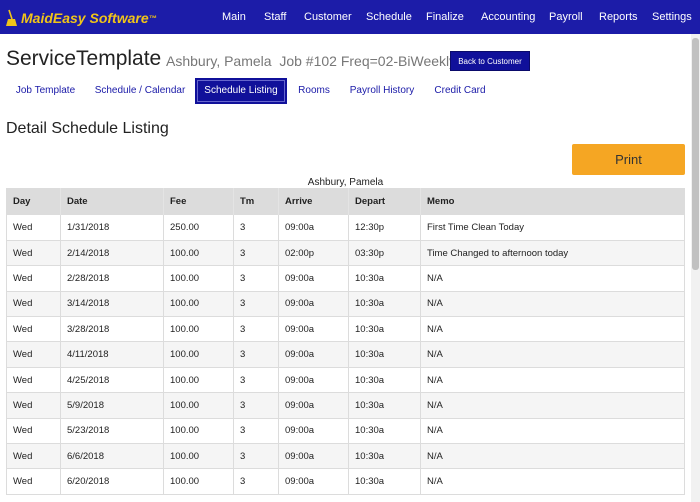 This screenshot has height=502, width=700. Describe the element at coordinates (445, 17) in the screenshot. I see `nav-finalize: Finalize` at that location.